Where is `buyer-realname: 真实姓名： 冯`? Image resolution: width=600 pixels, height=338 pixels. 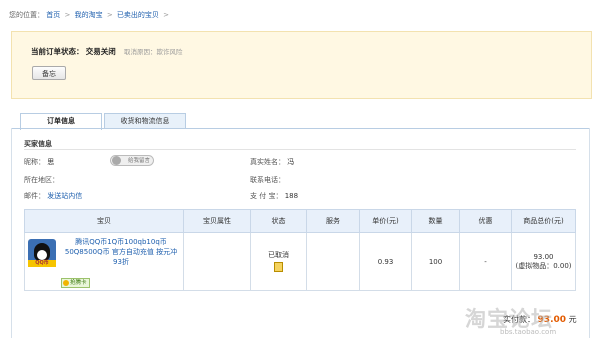
buyer-realname: 真实姓名： 冯 is located at coordinates (272, 162).